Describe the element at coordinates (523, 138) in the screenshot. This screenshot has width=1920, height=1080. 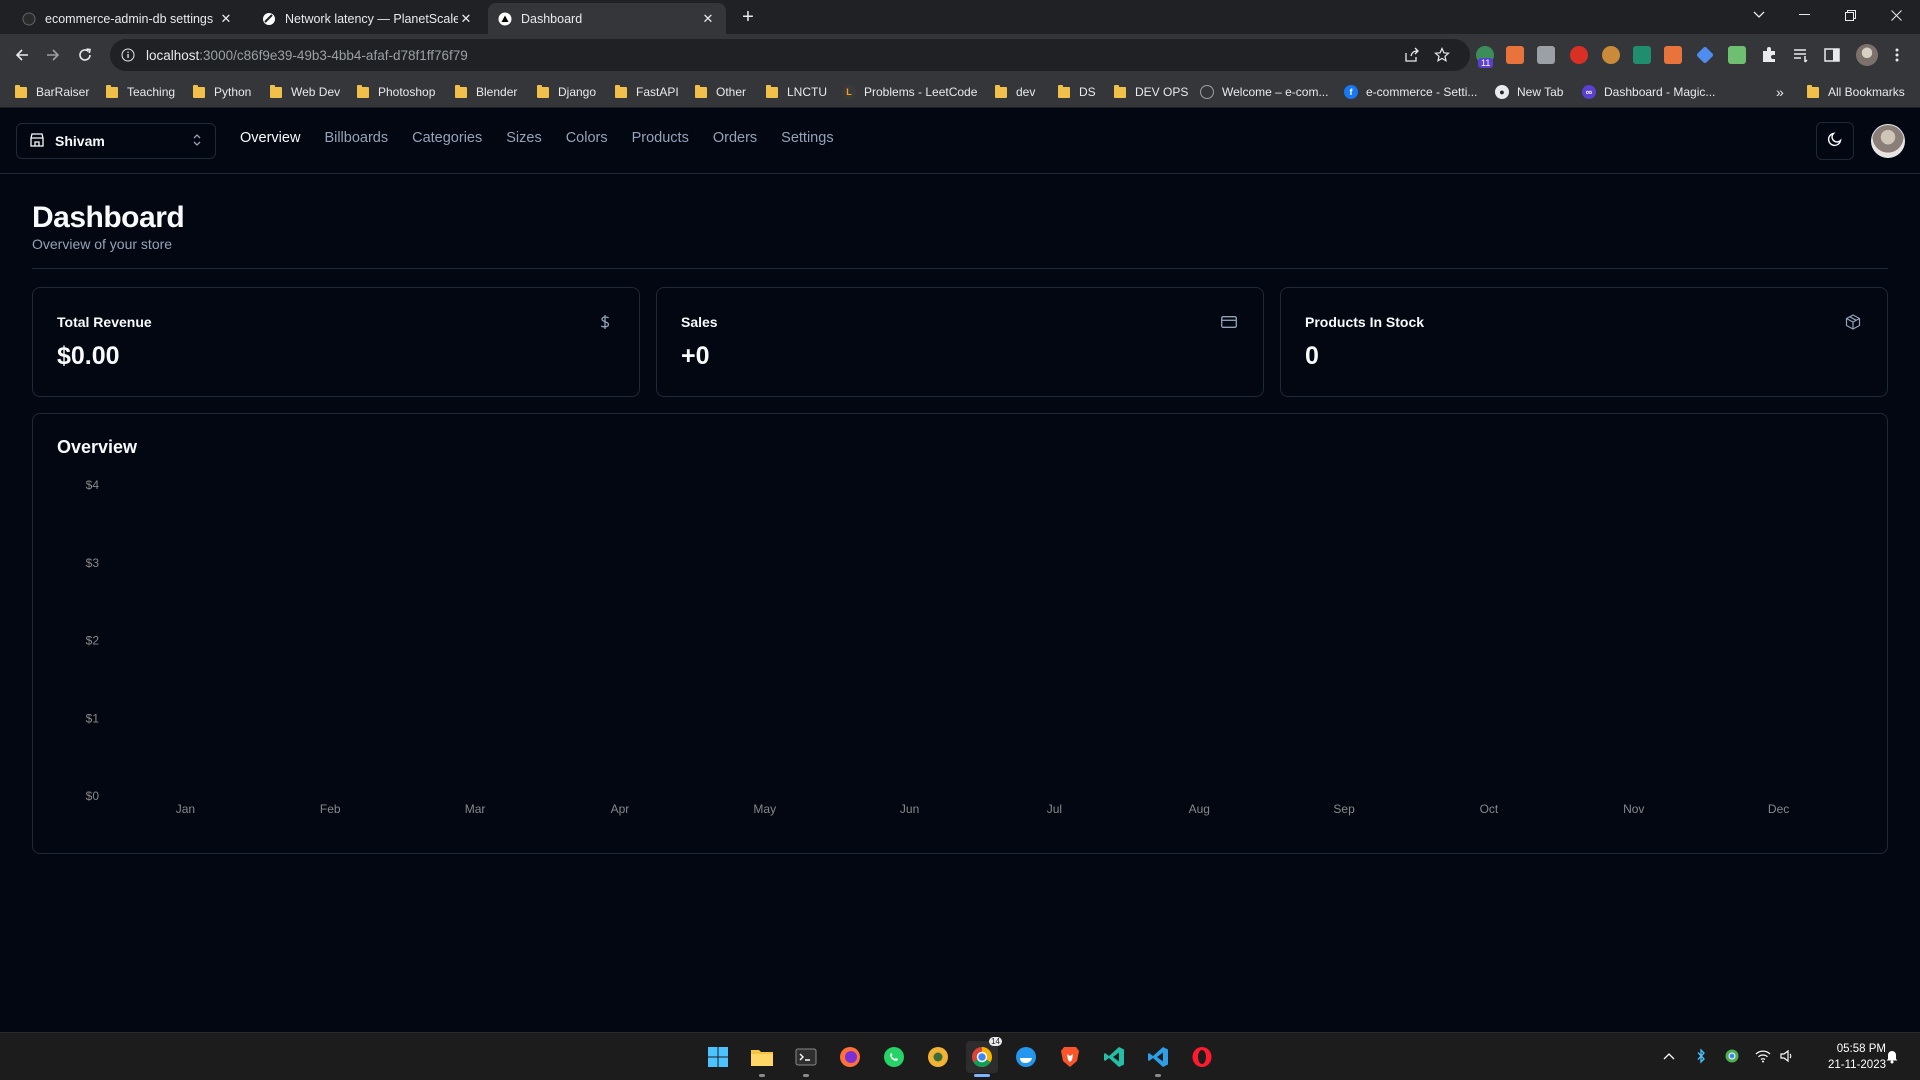
I see `nav-sizes: Sizes` at that location.